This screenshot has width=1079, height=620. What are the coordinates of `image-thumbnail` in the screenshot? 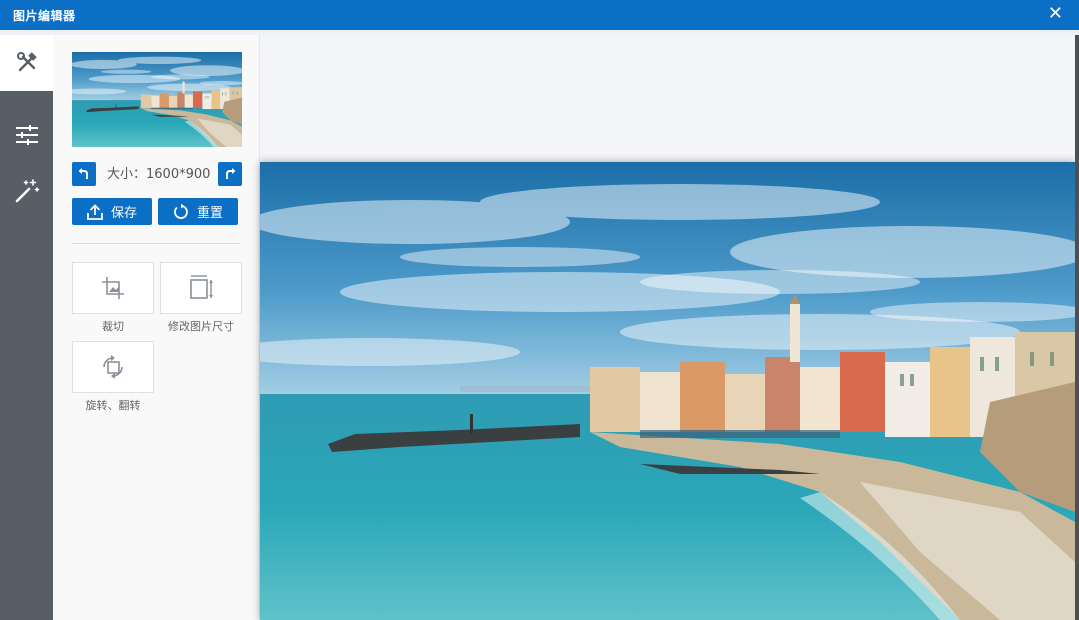 It's located at (157, 99).